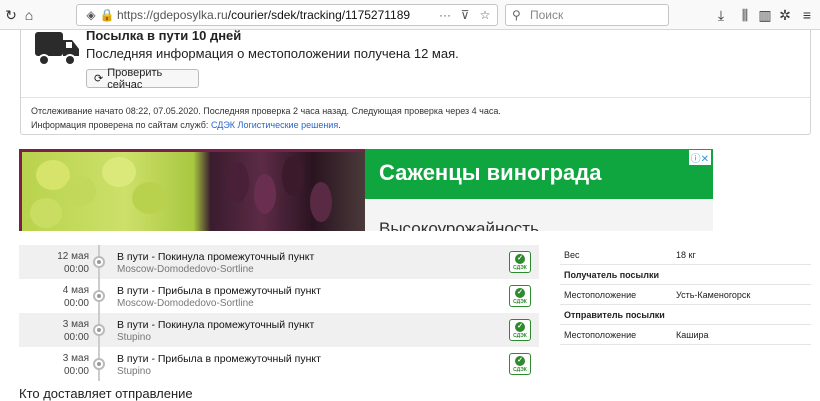  What do you see at coordinates (339, 125) in the screenshot?
I see `checked-suffix: .` at bounding box center [339, 125].